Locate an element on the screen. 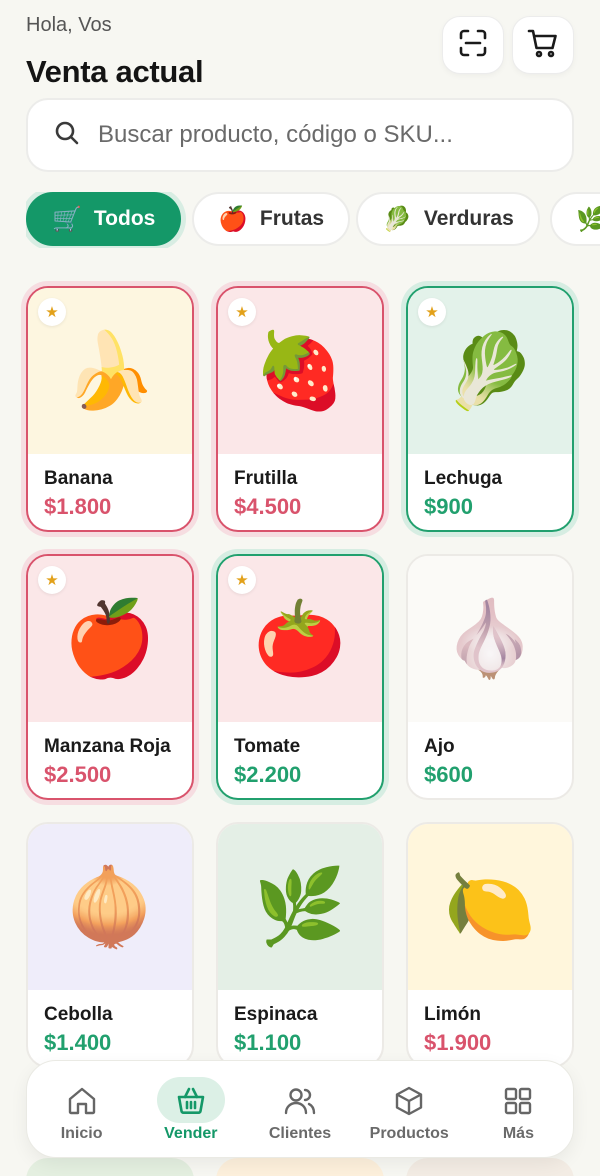  nav-label: Clientes is located at coordinates (300, 1133).